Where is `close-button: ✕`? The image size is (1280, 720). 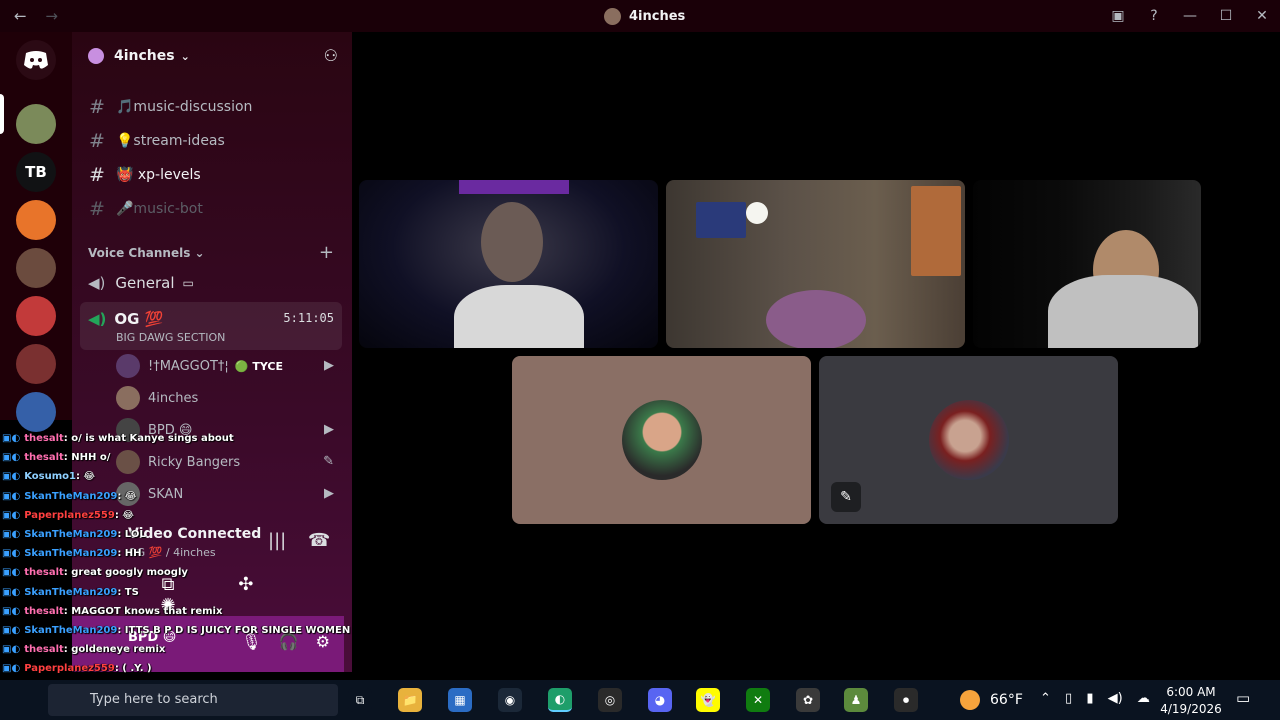 close-button: ✕ is located at coordinates (1262, 16).